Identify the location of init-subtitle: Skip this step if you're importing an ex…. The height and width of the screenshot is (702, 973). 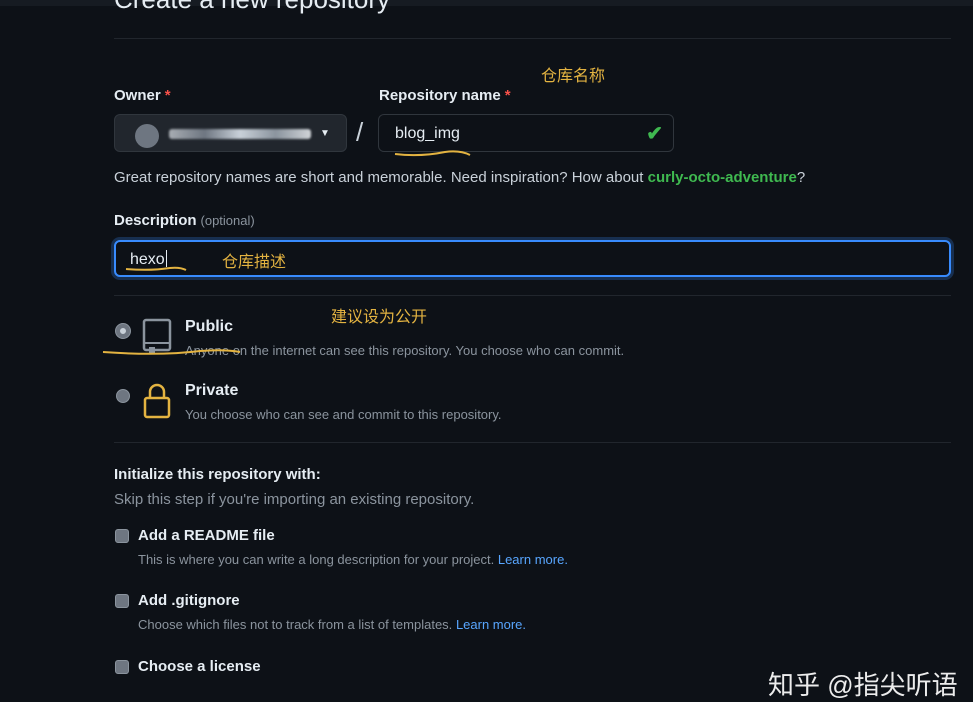
(294, 499).